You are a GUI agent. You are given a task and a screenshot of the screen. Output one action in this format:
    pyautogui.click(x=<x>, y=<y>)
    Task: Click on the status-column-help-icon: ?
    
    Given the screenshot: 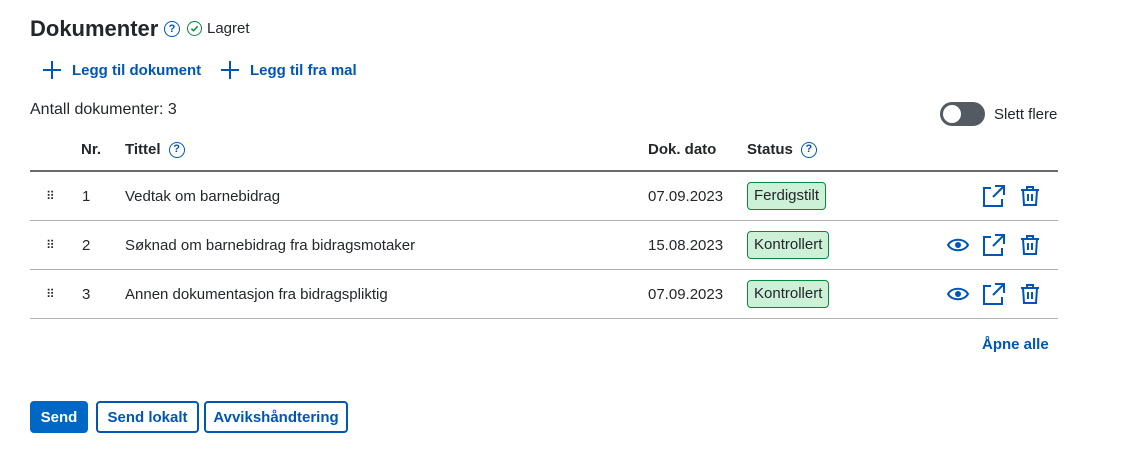 What is the action you would take?
    pyautogui.click(x=808, y=149)
    